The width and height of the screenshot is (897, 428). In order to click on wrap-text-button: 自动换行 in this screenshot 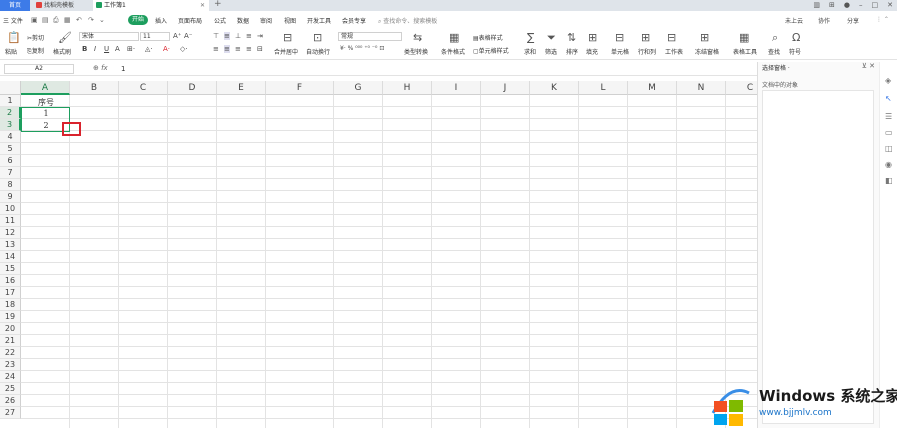, I will do `click(318, 51)`.